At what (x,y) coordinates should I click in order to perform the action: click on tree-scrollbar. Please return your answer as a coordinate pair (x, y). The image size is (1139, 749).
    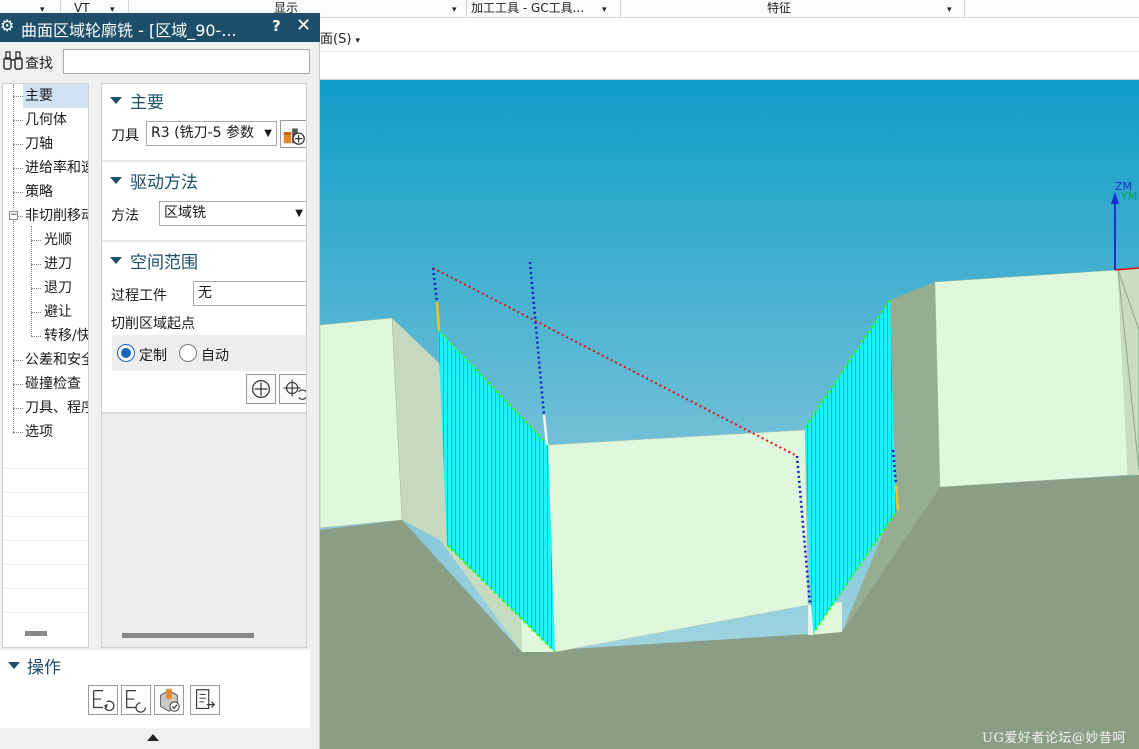
    Looking at the image, I should click on (36, 633).